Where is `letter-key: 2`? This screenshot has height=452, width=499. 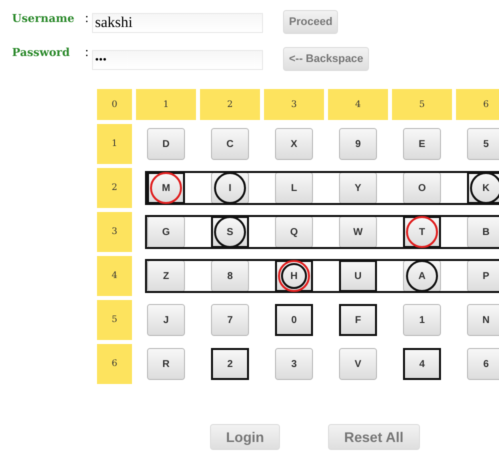 letter-key: 2 is located at coordinates (230, 364).